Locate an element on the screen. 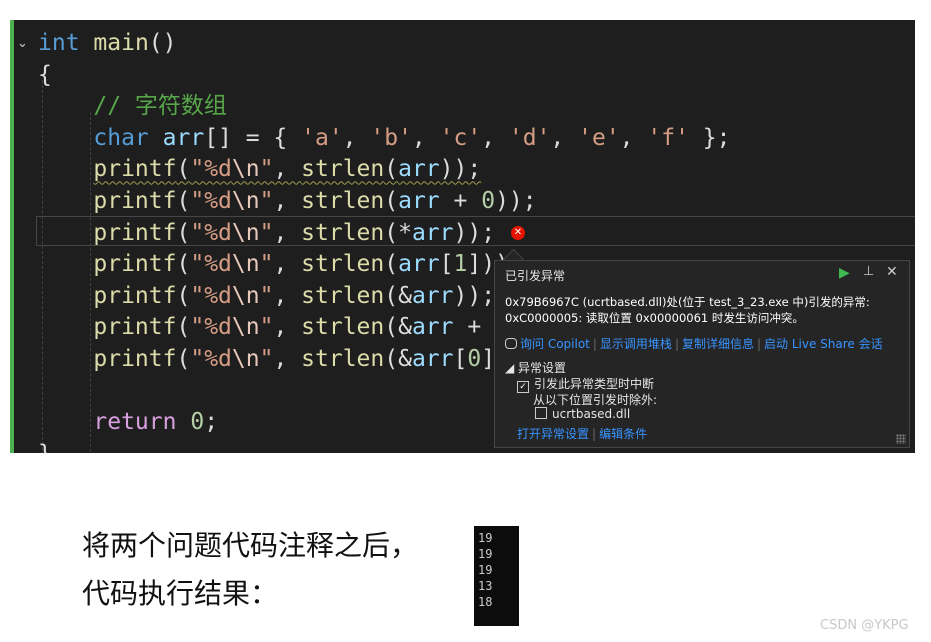 This screenshot has width=931, height=642. code-line: return 0; is located at coordinates (128, 422).